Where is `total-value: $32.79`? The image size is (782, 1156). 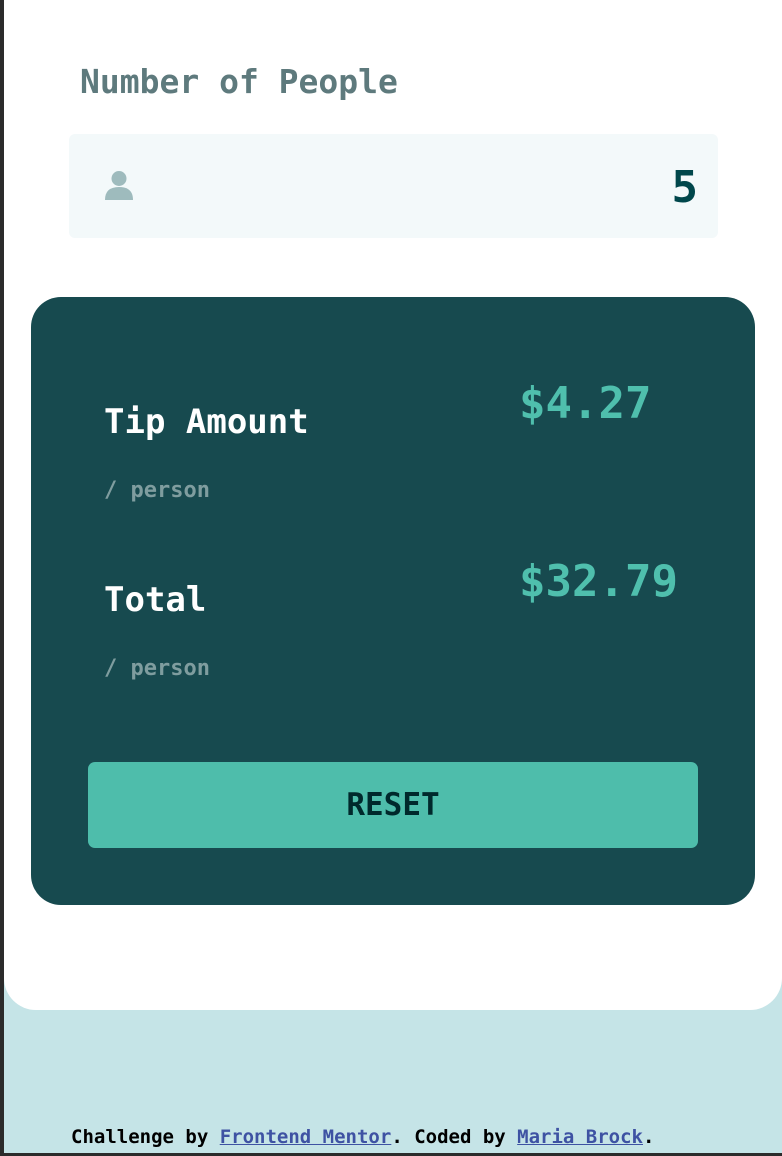
total-value: $32.79 is located at coordinates (598, 581).